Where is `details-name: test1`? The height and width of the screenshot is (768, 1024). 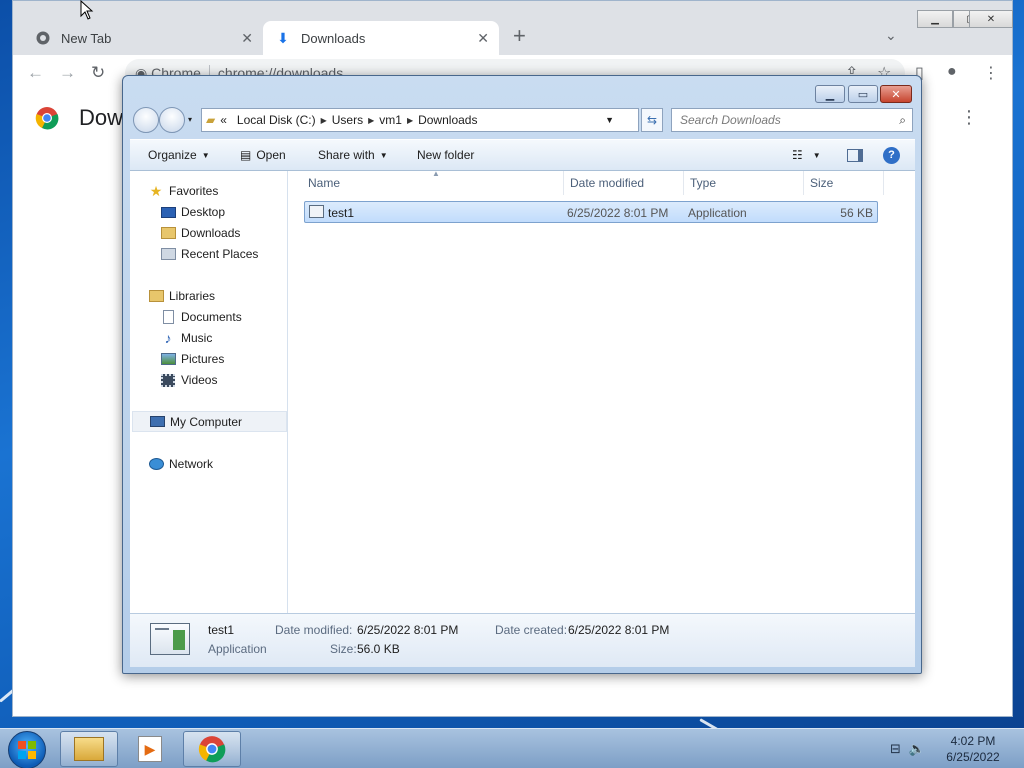 details-name: test1 is located at coordinates (221, 630).